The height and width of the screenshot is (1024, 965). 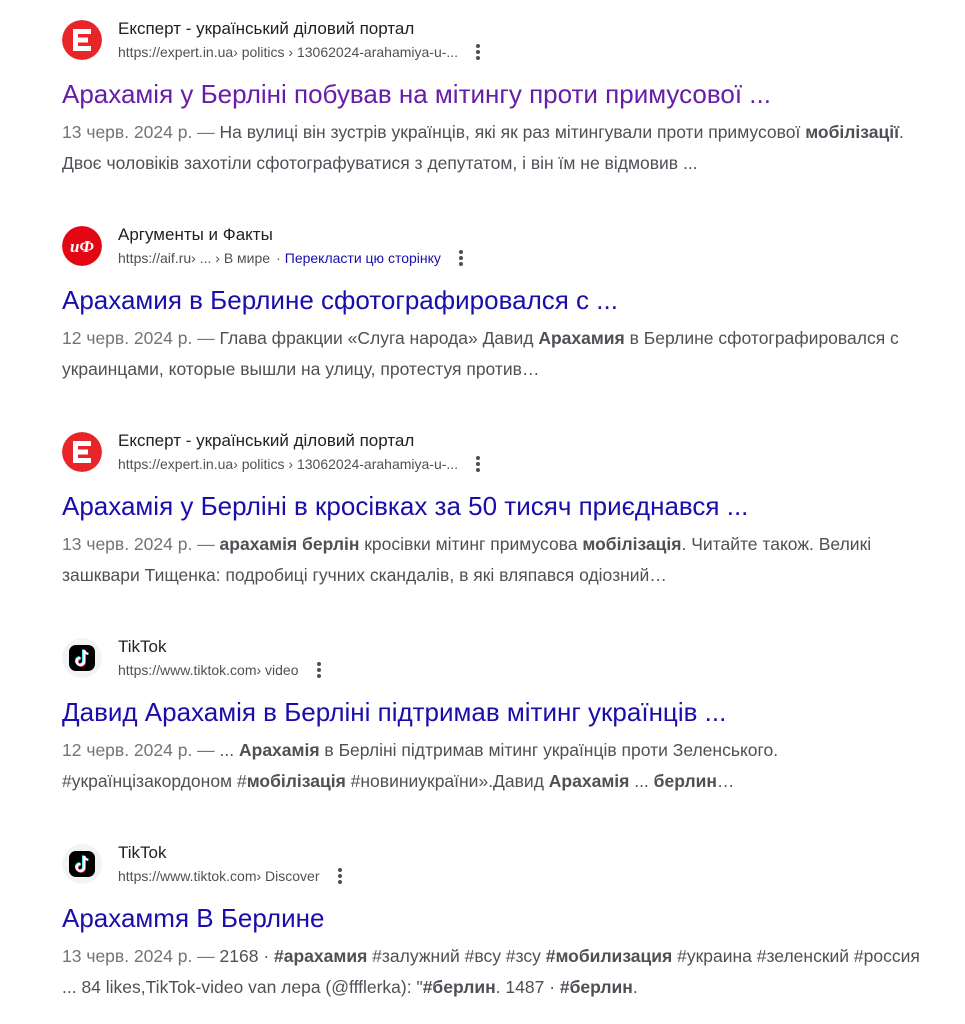 What do you see at coordinates (492, 918) in the screenshot?
I see `result-title-link: Арахамmя В Берлине` at bounding box center [492, 918].